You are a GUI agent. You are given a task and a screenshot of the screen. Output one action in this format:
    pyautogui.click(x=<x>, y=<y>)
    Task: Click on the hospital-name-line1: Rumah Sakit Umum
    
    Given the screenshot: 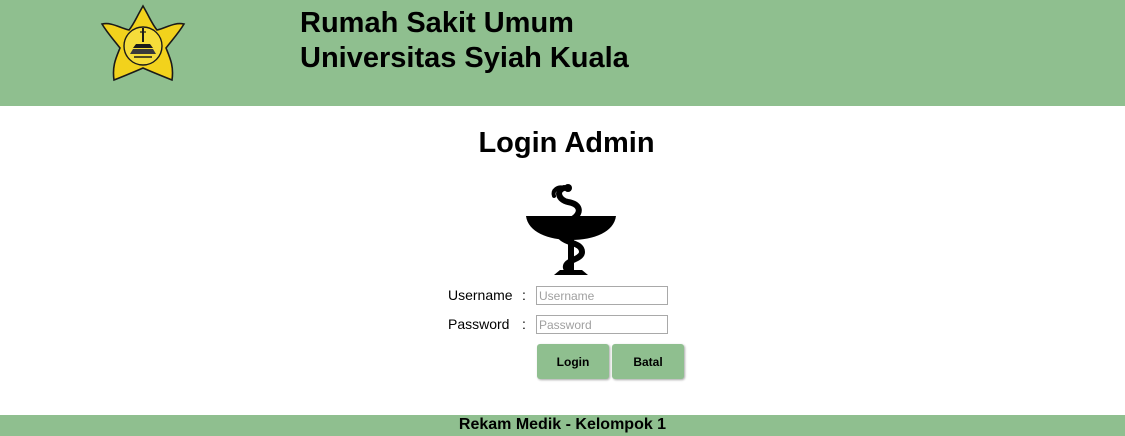 What is the action you would take?
    pyautogui.click(x=437, y=23)
    